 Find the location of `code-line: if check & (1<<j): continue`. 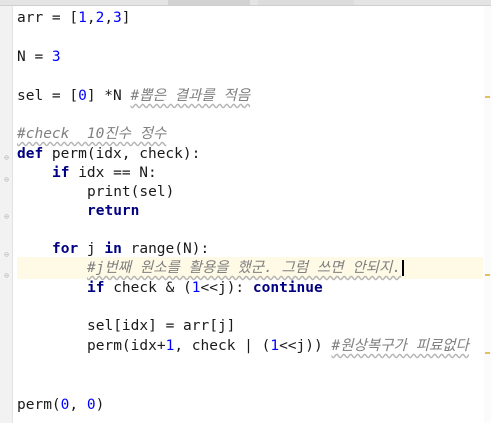

code-line: if check & (1<<j): continue is located at coordinates (205, 288).